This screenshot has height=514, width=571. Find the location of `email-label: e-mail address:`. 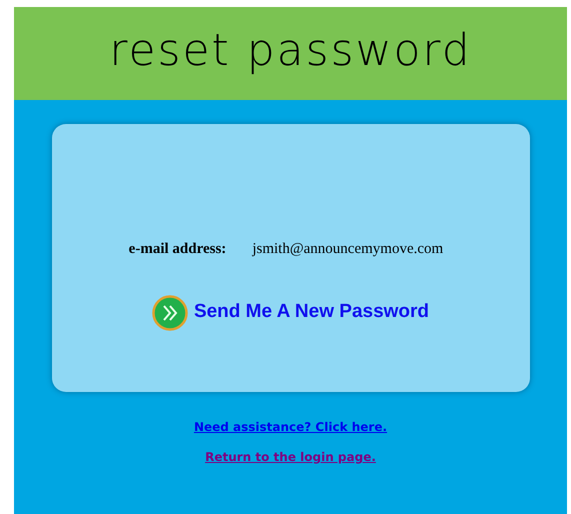

email-label: e-mail address: is located at coordinates (177, 249).